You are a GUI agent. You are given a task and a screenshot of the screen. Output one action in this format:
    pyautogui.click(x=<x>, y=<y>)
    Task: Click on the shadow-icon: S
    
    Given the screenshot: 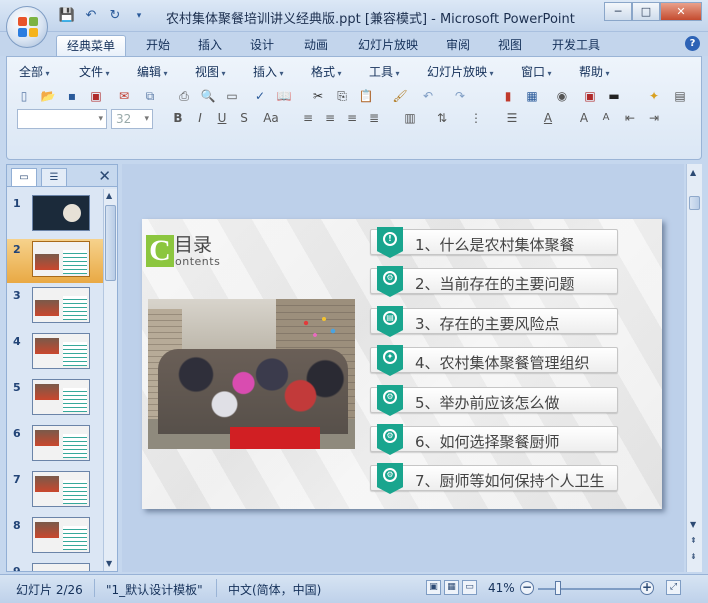 What is the action you would take?
    pyautogui.click(x=244, y=118)
    